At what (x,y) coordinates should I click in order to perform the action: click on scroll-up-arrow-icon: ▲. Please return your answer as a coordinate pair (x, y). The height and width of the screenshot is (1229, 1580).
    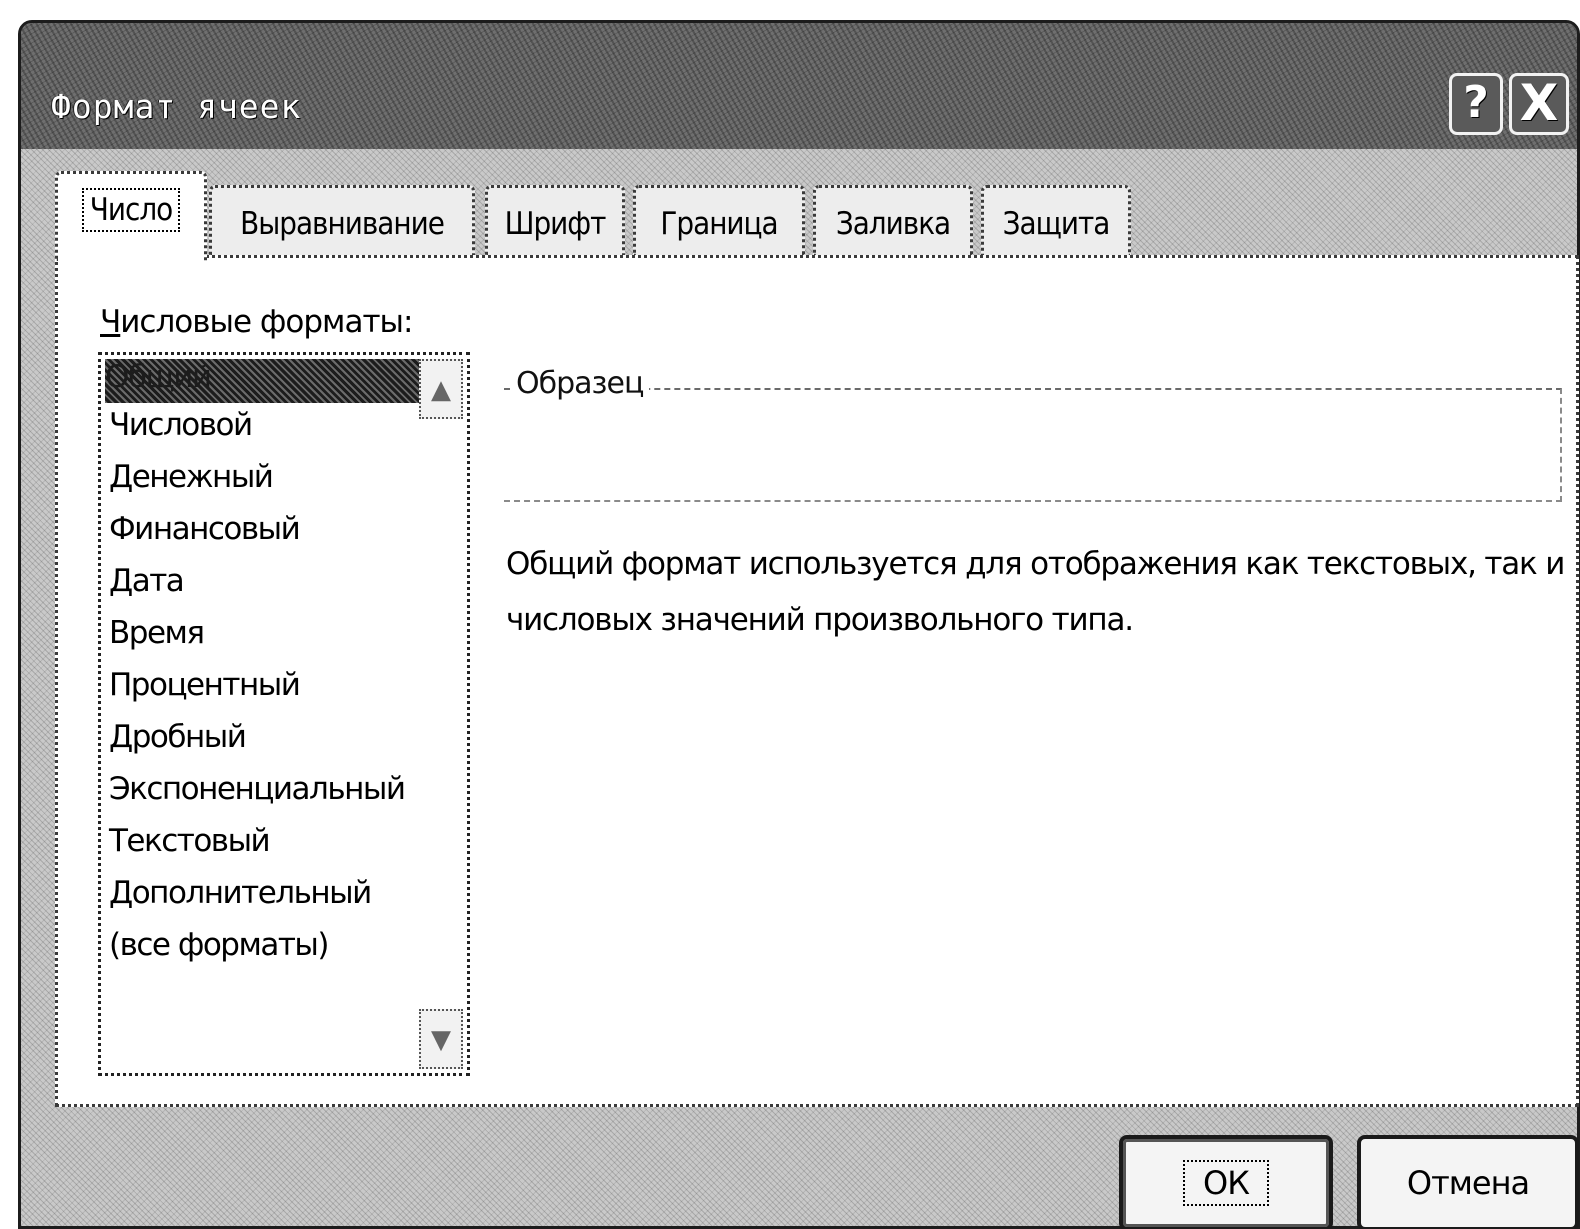
    Looking at the image, I should click on (441, 389).